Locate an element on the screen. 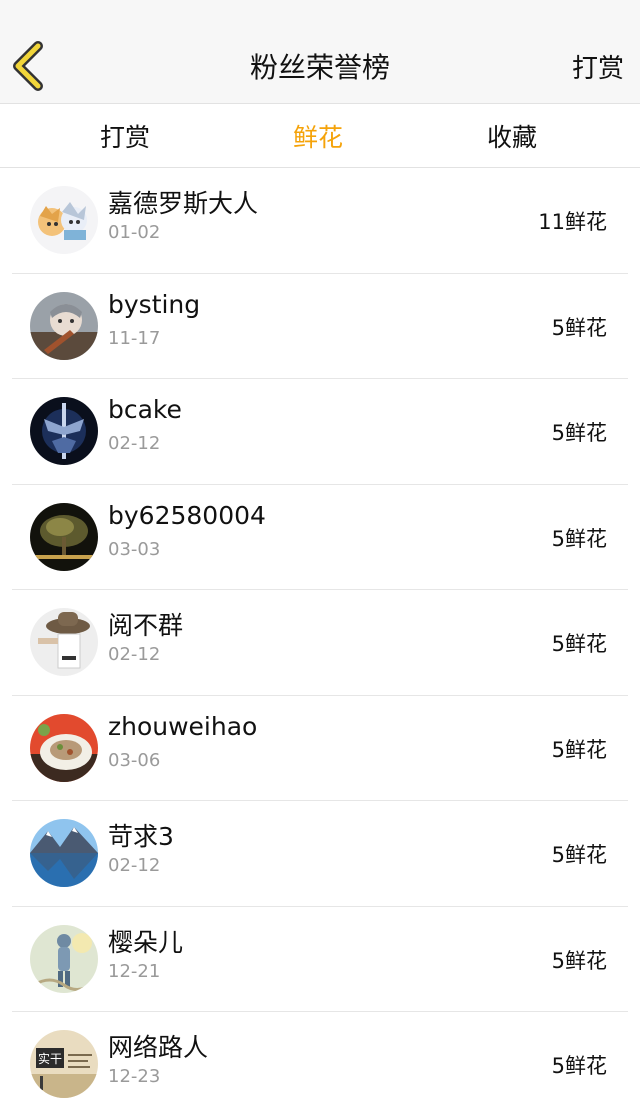 The image size is (640, 1115). tab-bar: 打赏 鲜花 收藏 is located at coordinates (320, 136).